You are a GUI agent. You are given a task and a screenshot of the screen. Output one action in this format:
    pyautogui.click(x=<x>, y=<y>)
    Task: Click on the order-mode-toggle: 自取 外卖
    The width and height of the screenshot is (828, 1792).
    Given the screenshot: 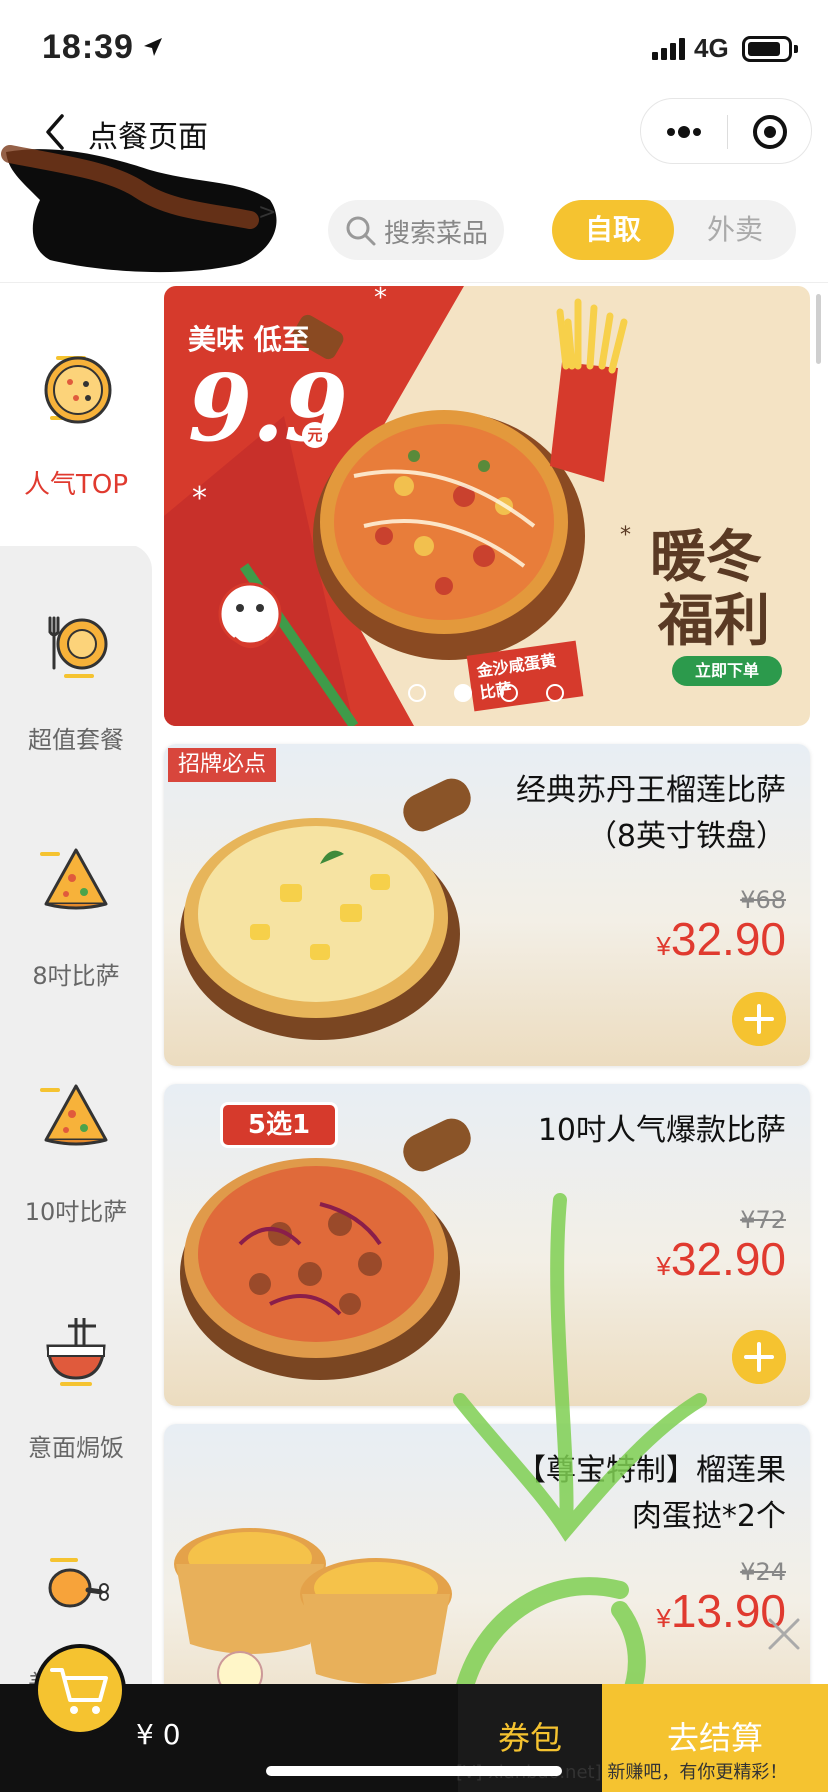 What is the action you would take?
    pyautogui.click(x=674, y=230)
    